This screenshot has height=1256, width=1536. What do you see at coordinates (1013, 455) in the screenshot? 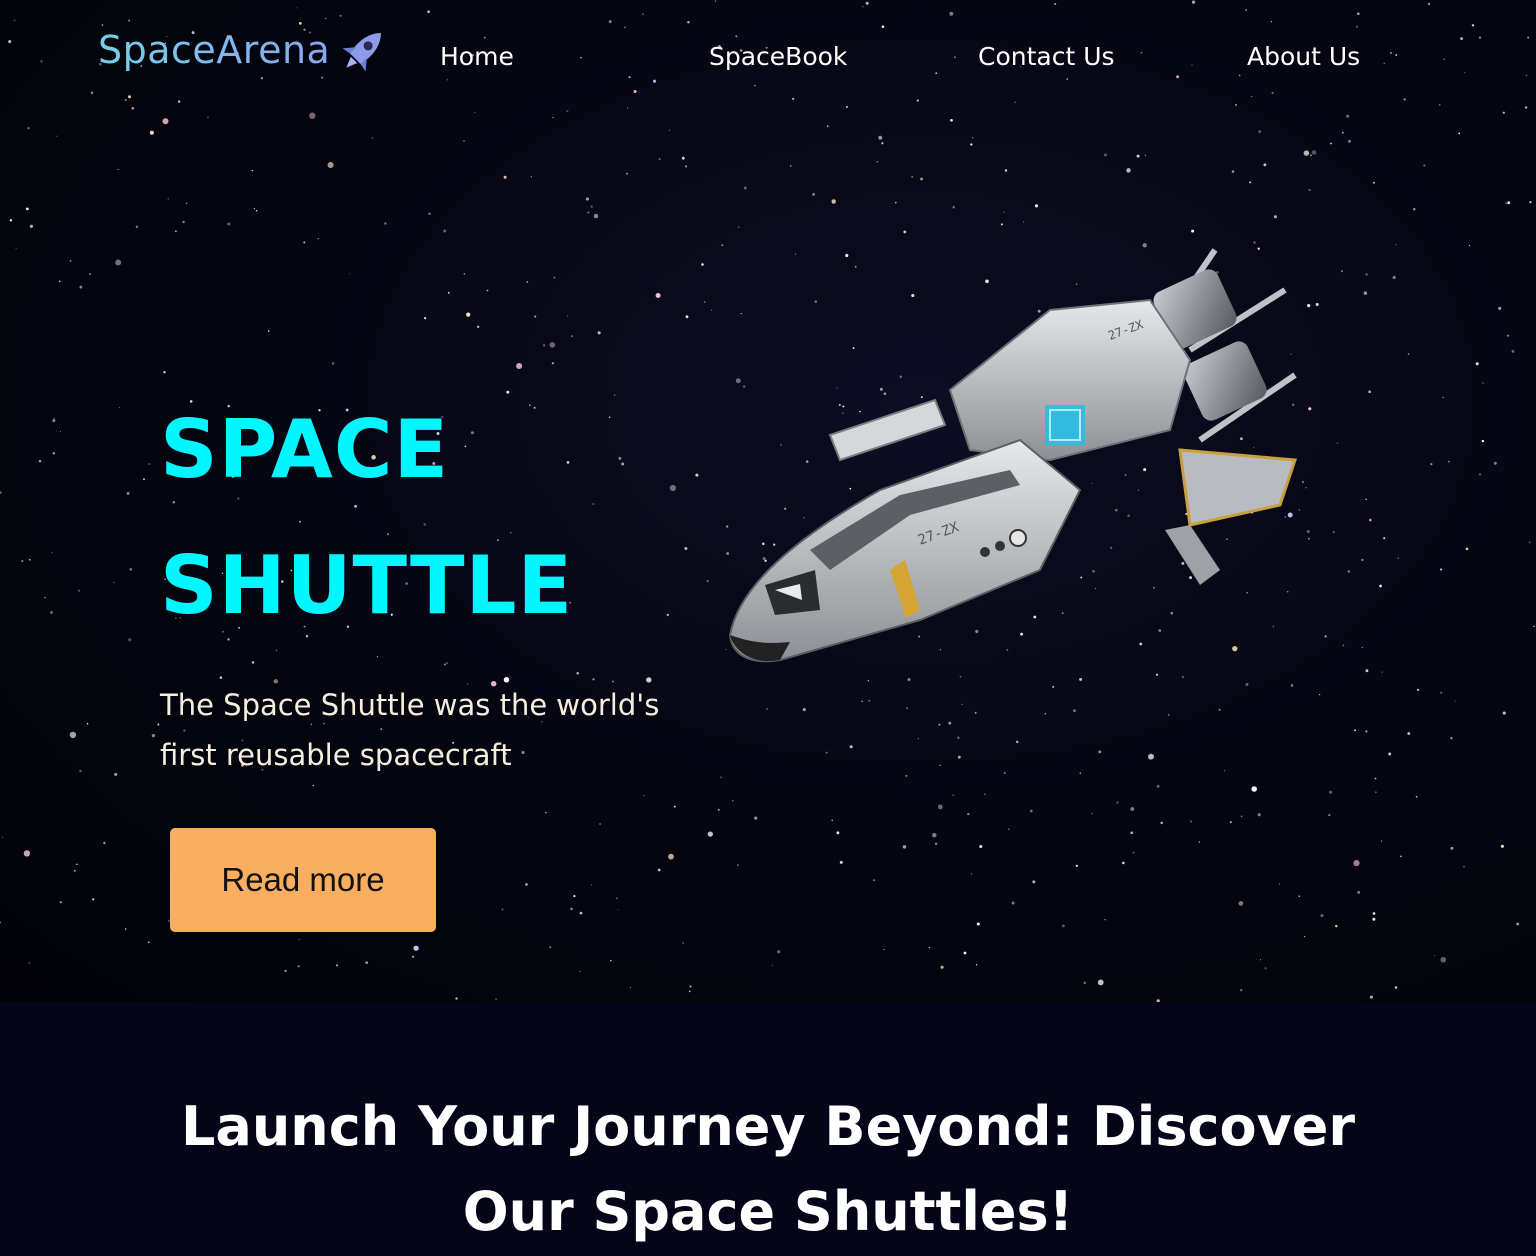
I see `spaceship-illustration: 27-ZX 27-ZX` at bounding box center [1013, 455].